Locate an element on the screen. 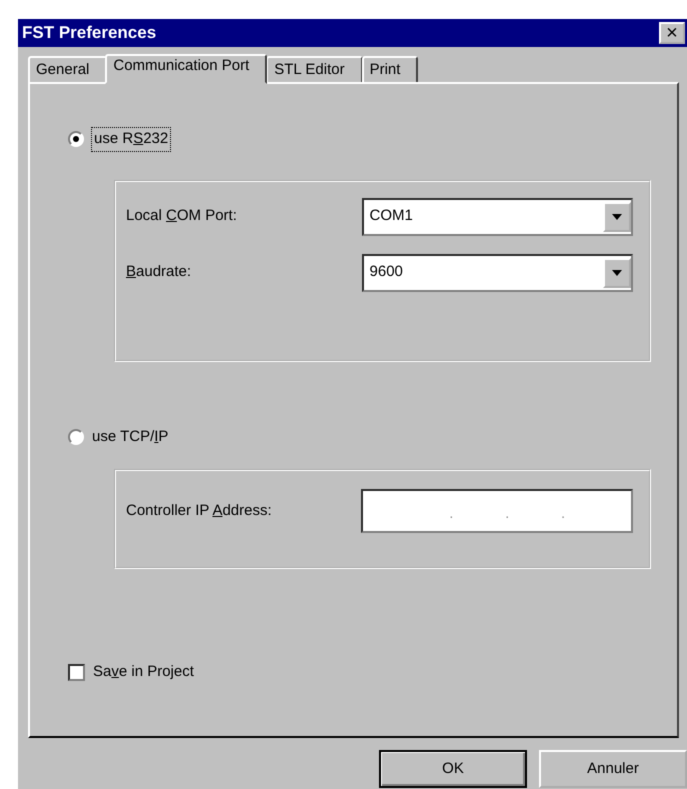  window-title: FST Preferences is located at coordinates (89, 33).